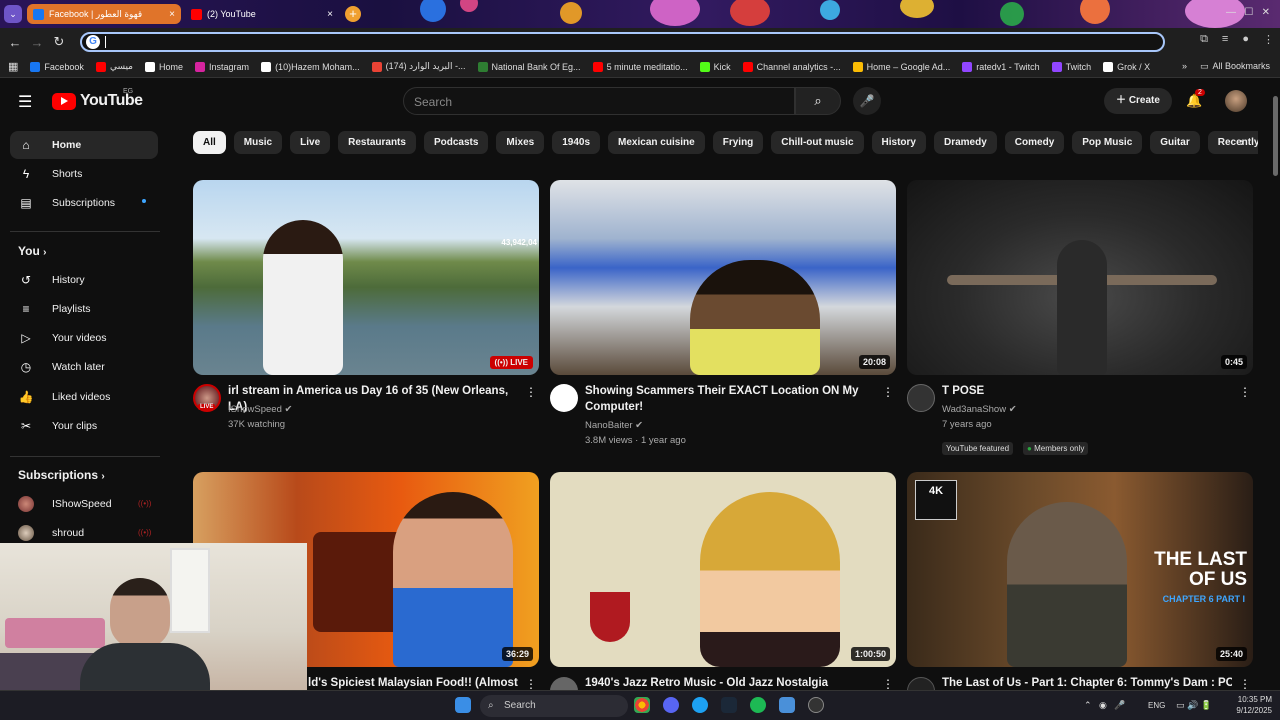 The image size is (1280, 720). I want to click on taskbar-search: ⌕ Search, so click(554, 706).